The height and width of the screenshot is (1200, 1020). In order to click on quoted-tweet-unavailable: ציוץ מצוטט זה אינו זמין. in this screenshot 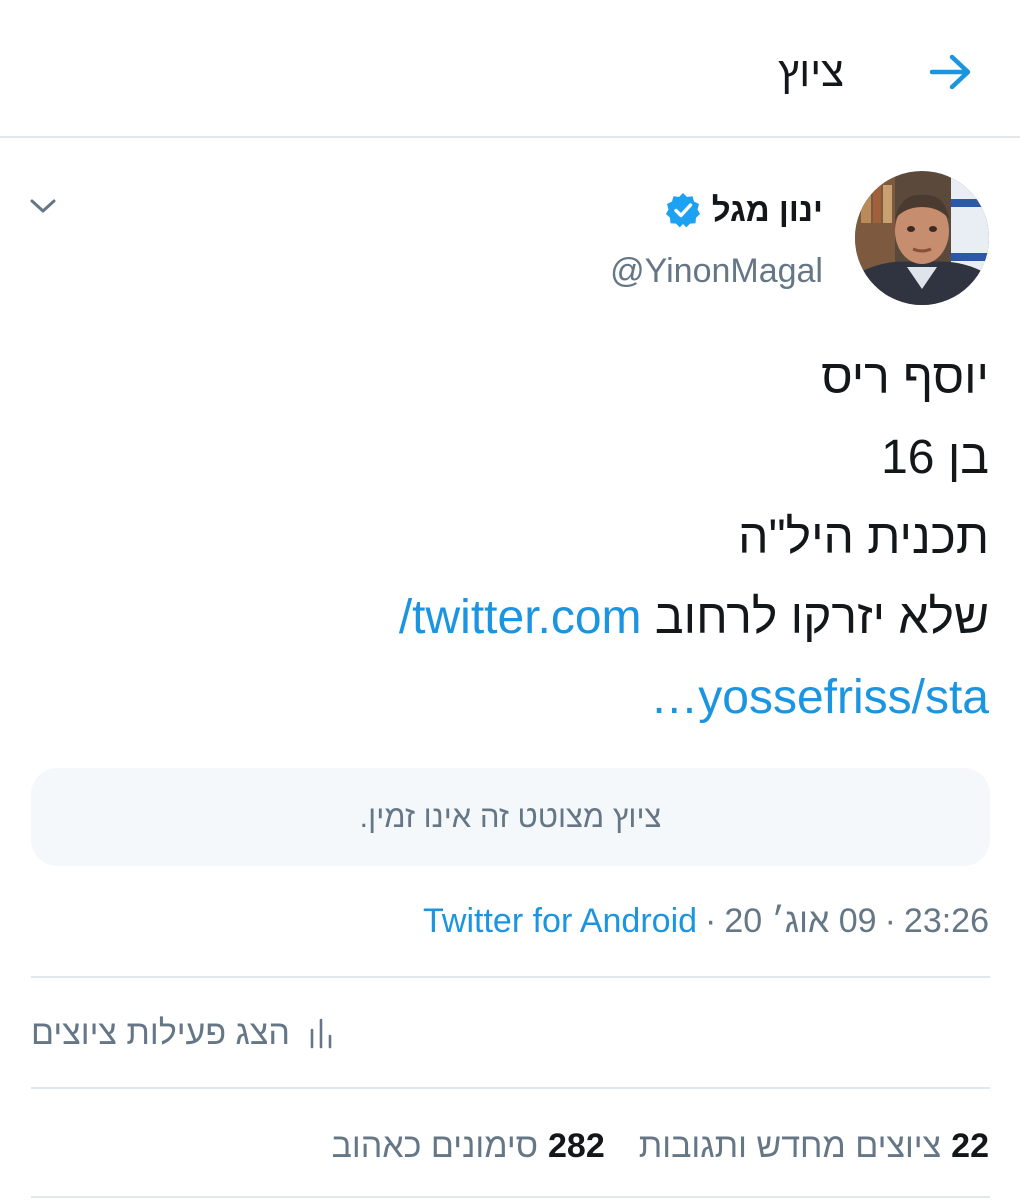, I will do `click(510, 817)`.